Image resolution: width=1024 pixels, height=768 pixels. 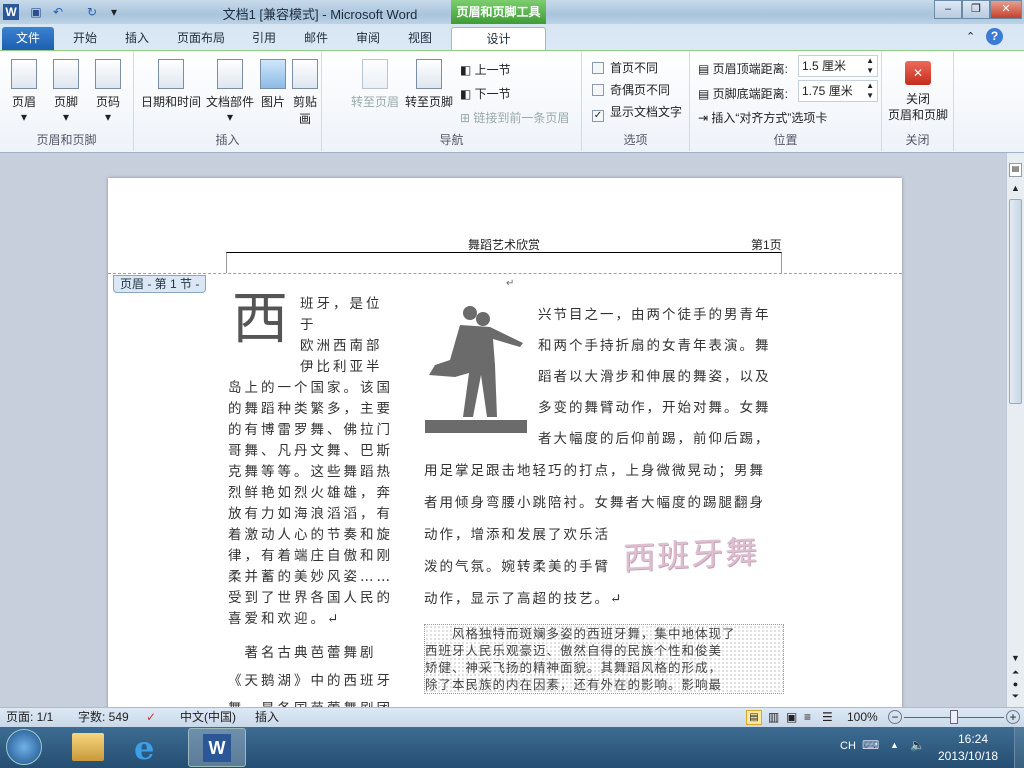 What do you see at coordinates (144, 748) in the screenshot?
I see `internet-explorer-icon: e` at bounding box center [144, 748].